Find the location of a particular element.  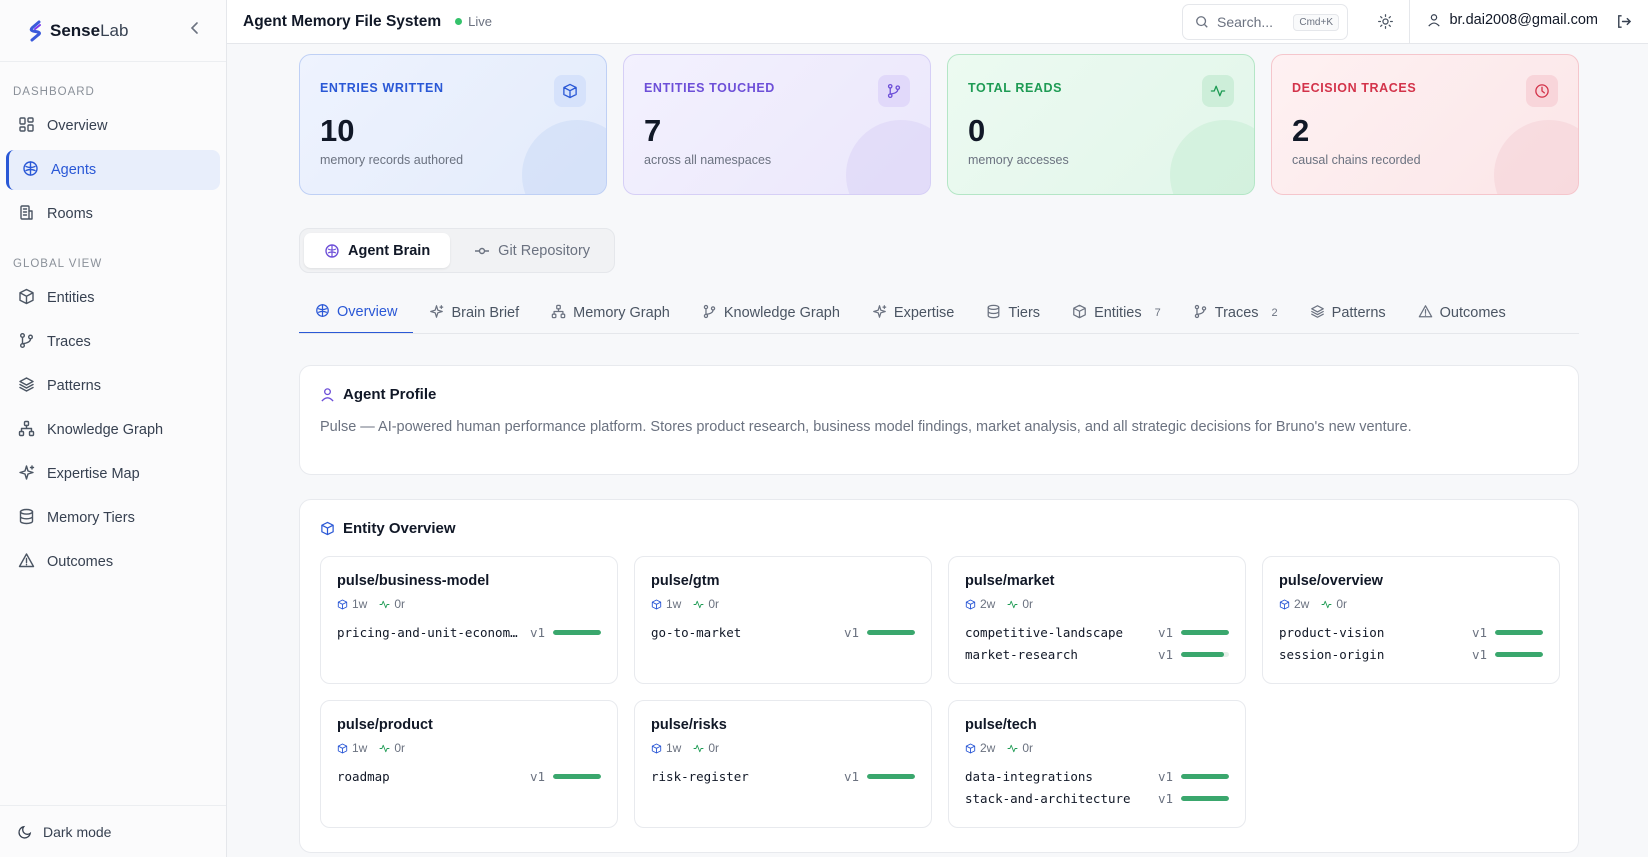

user-icon is located at coordinates (327, 395).